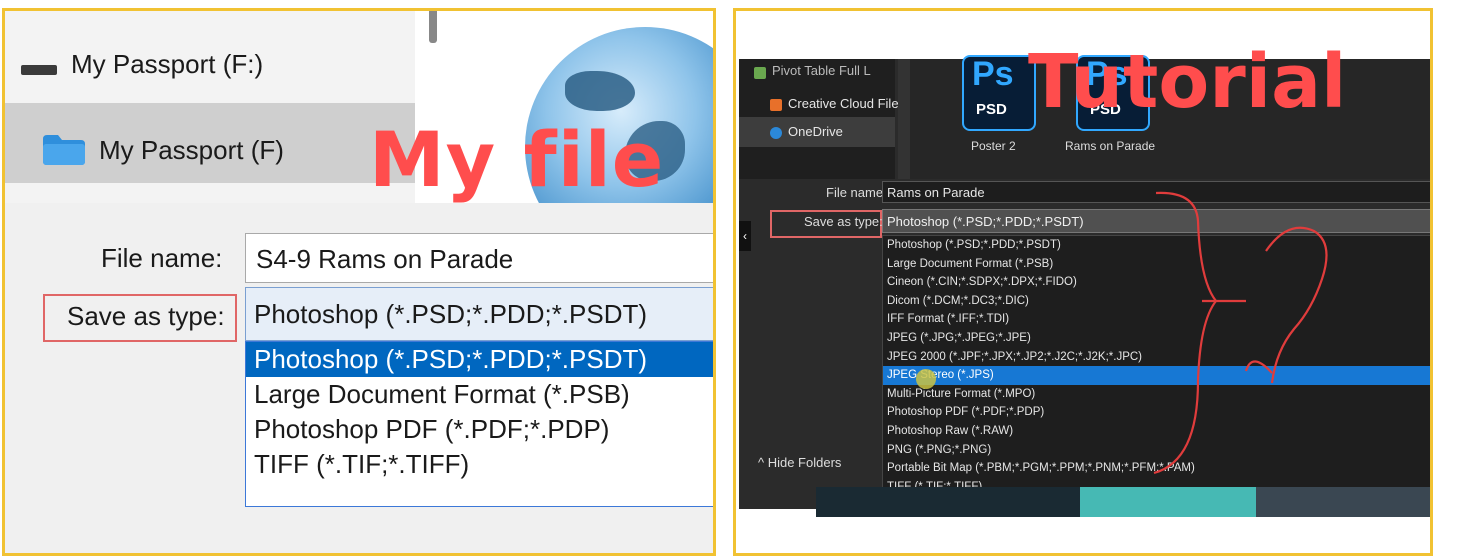  Describe the element at coordinates (167, 64) in the screenshot. I see `nav-item-drive: My Passport (F:)` at that location.